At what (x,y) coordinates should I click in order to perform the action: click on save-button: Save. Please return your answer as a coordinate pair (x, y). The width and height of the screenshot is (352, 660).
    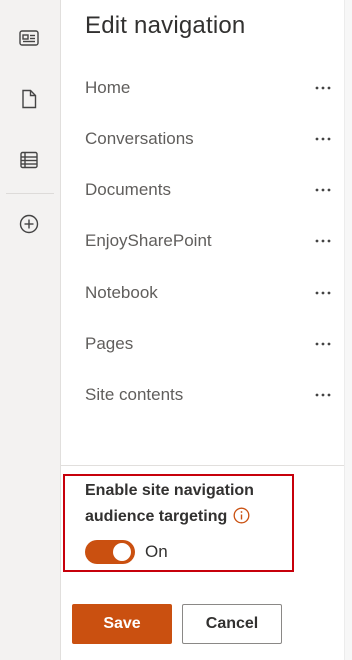
    Looking at the image, I should click on (122, 624).